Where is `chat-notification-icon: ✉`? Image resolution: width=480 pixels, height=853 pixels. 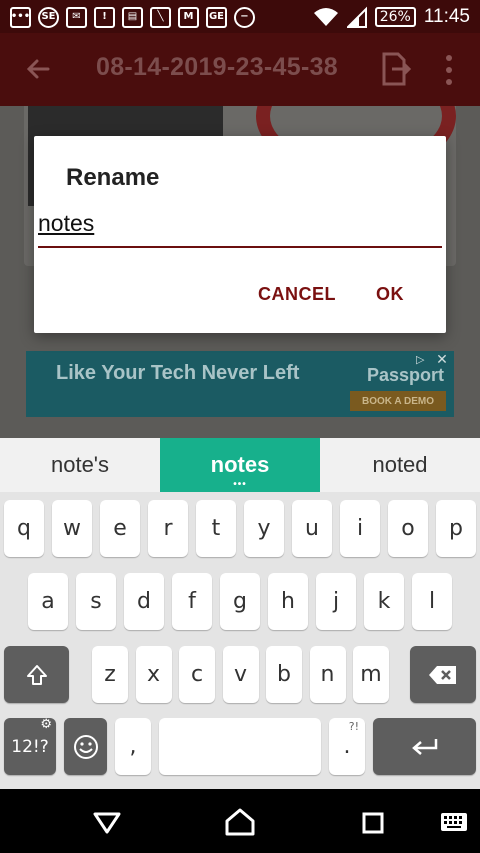
chat-notification-icon: ✉ is located at coordinates (76, 17).